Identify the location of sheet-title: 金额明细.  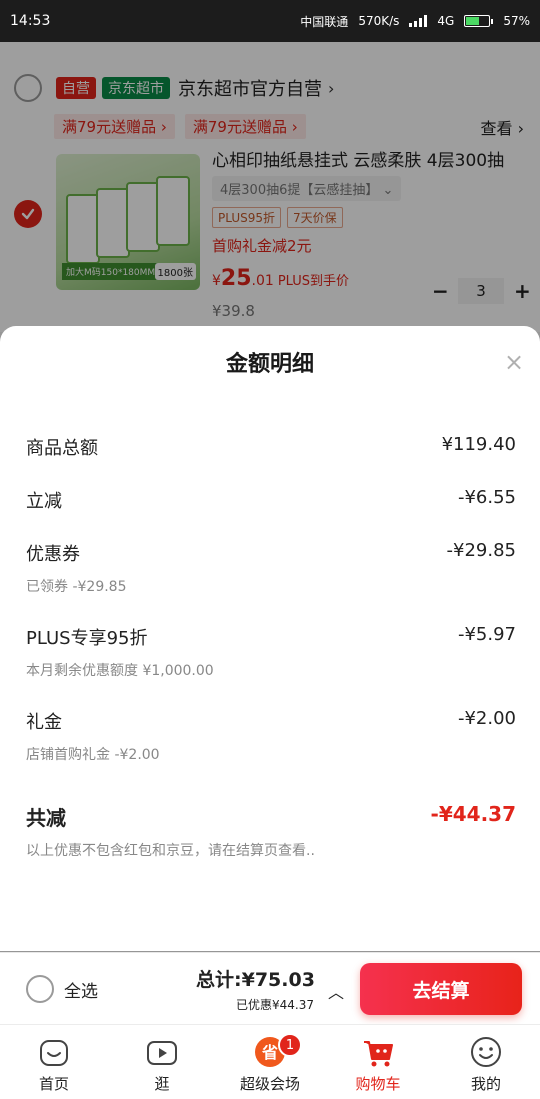
(269, 364).